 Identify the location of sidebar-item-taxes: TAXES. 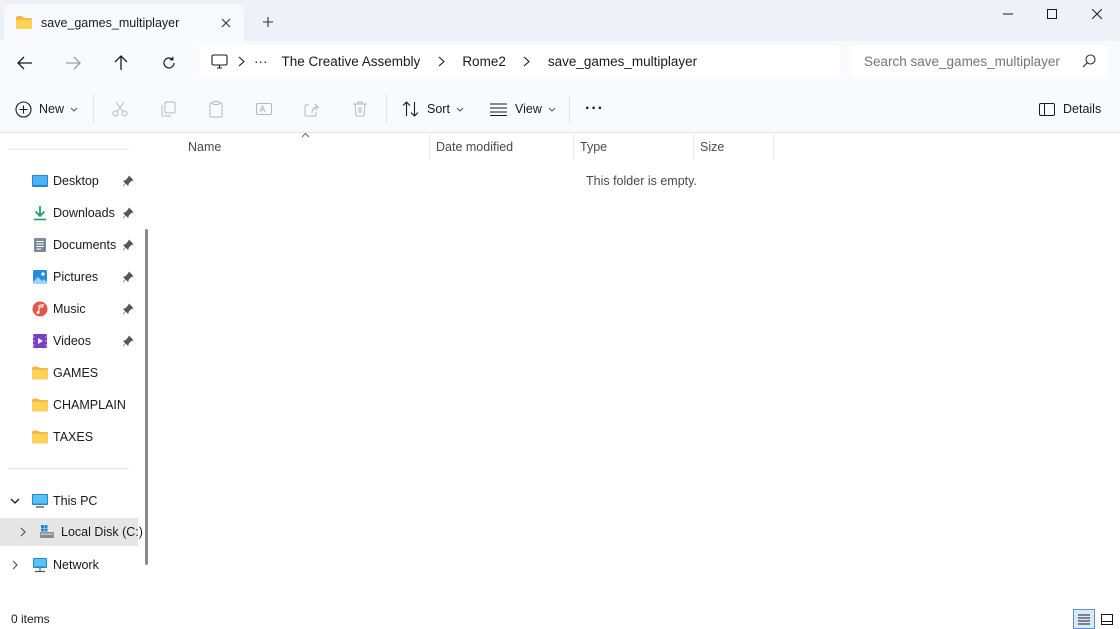
(69, 437).